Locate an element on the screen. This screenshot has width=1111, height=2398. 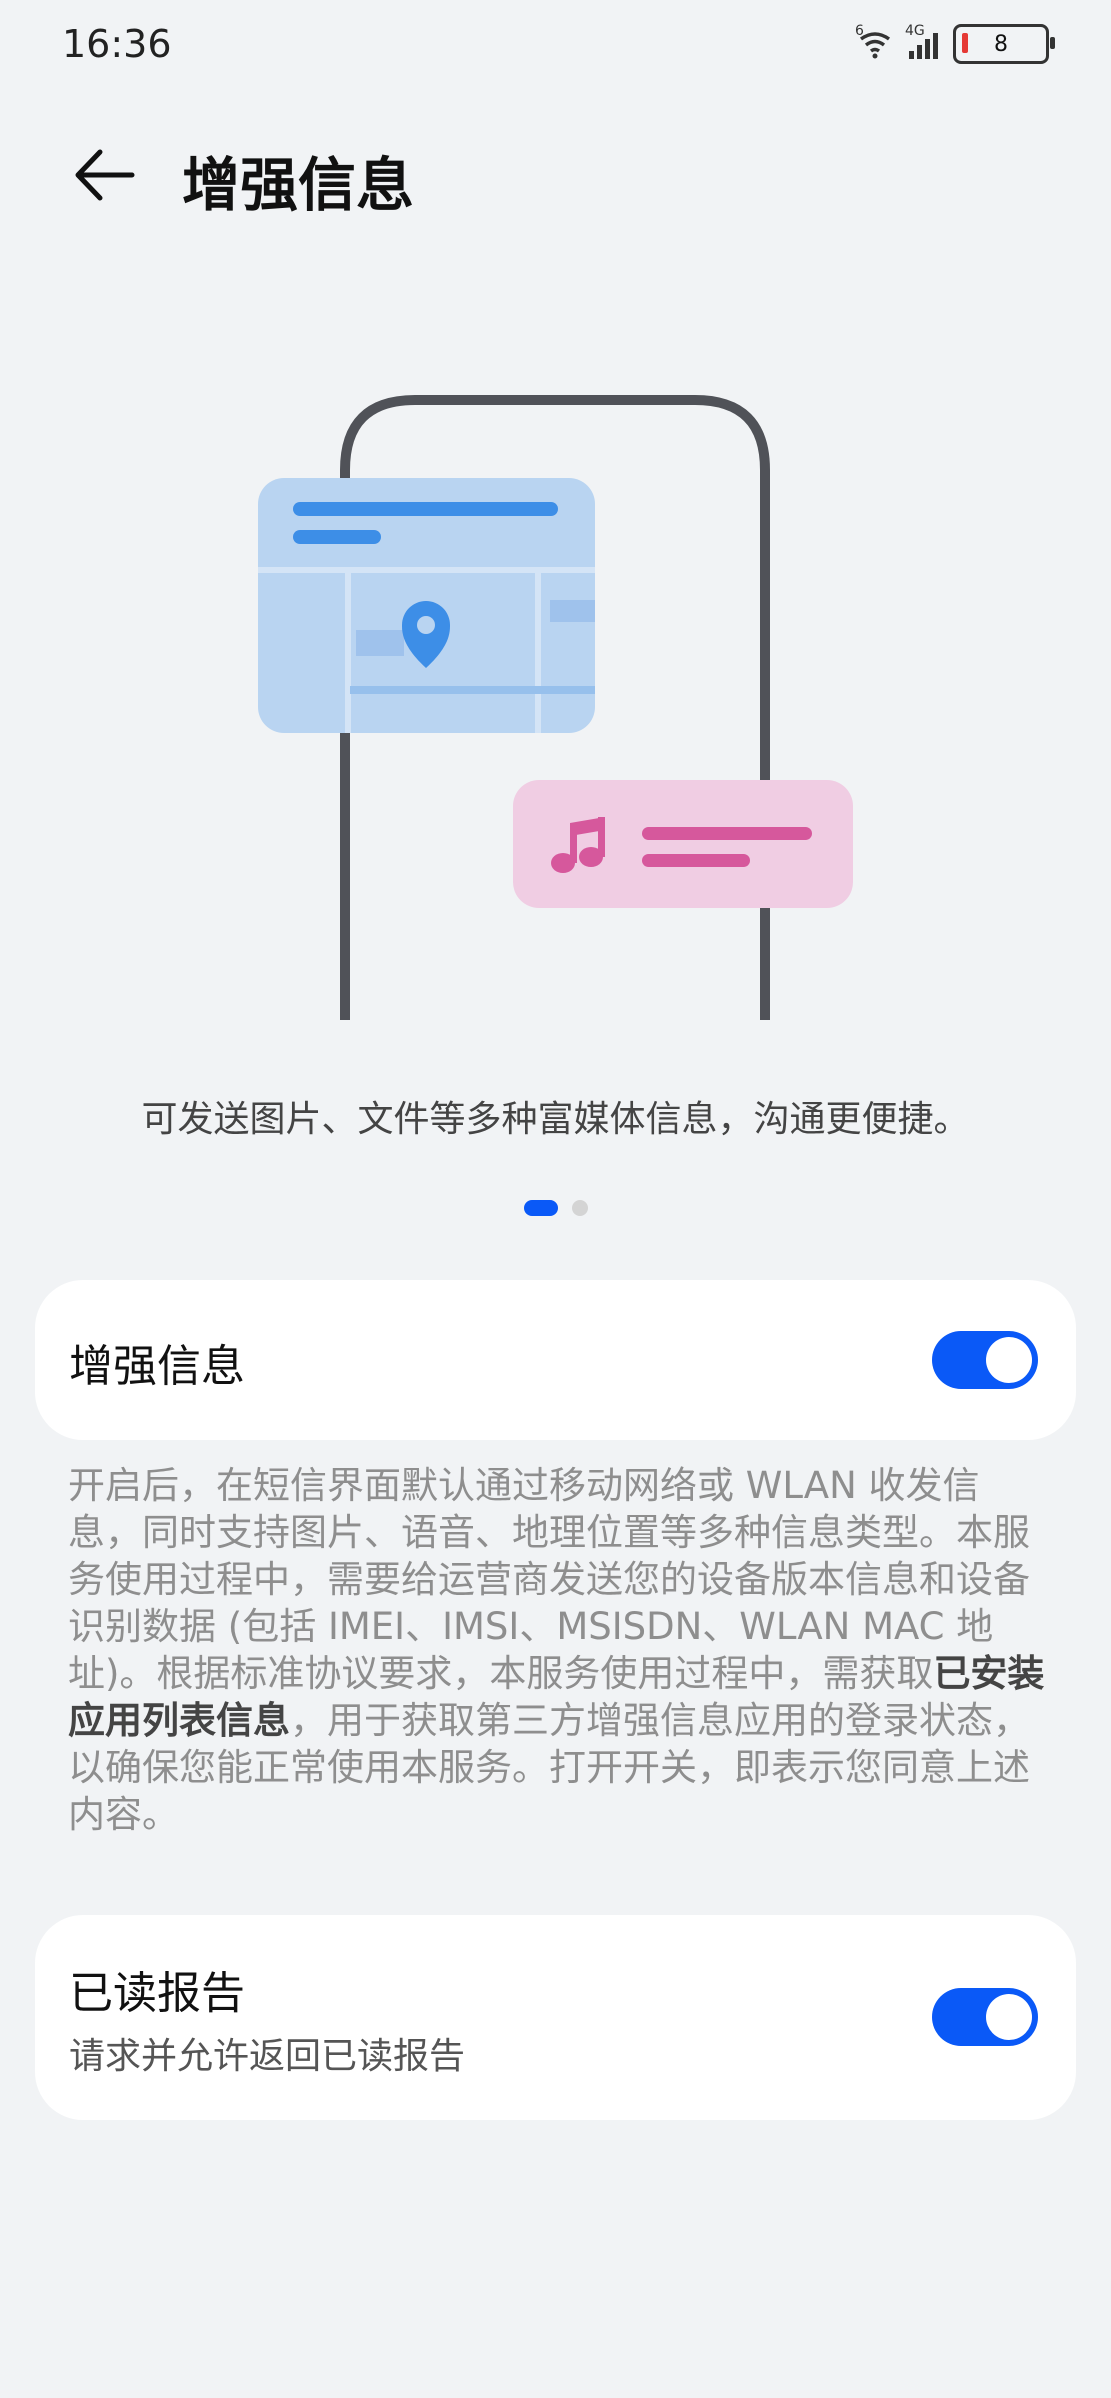
back-arrow-icon is located at coordinates (105, 175).